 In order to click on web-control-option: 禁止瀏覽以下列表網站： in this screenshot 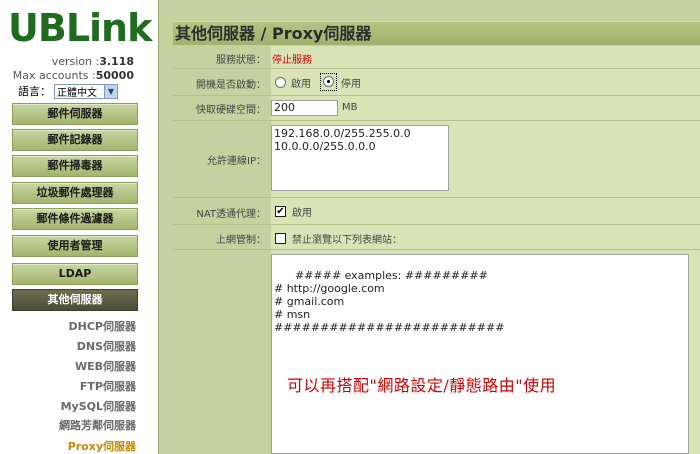, I will do `click(338, 238)`.